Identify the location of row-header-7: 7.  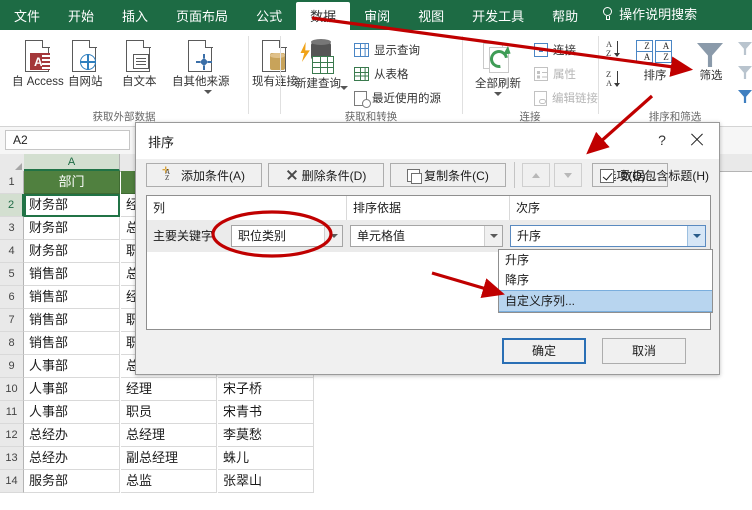
(12, 320).